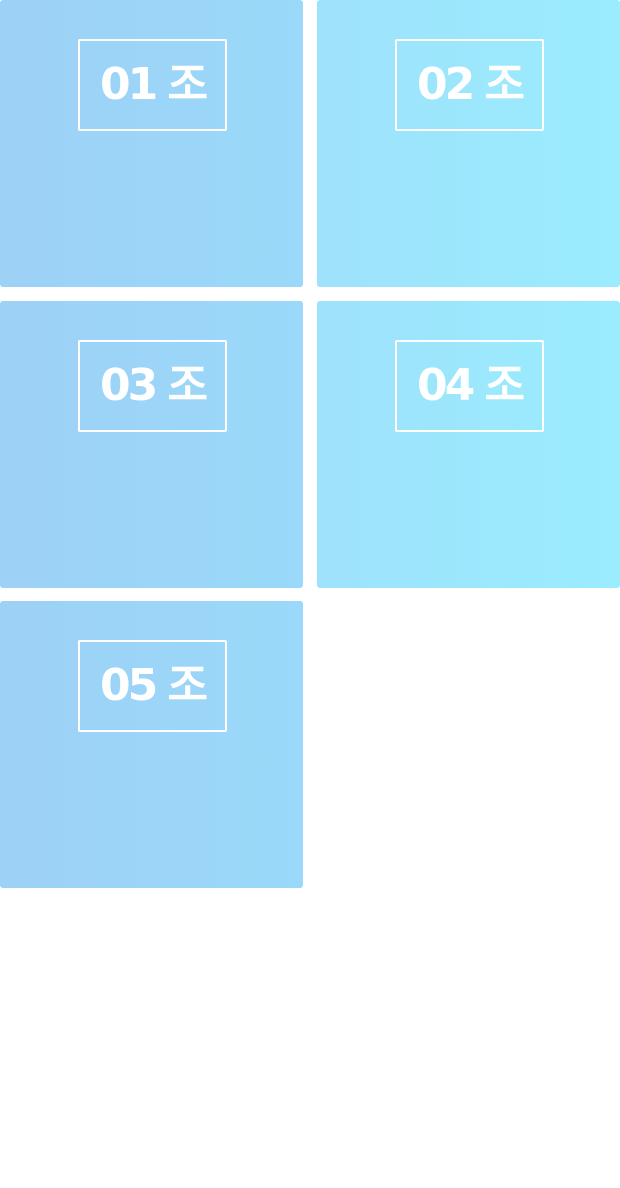 This screenshot has width=620, height=1188. I want to click on group-card-02: 02 조, so click(468, 143).